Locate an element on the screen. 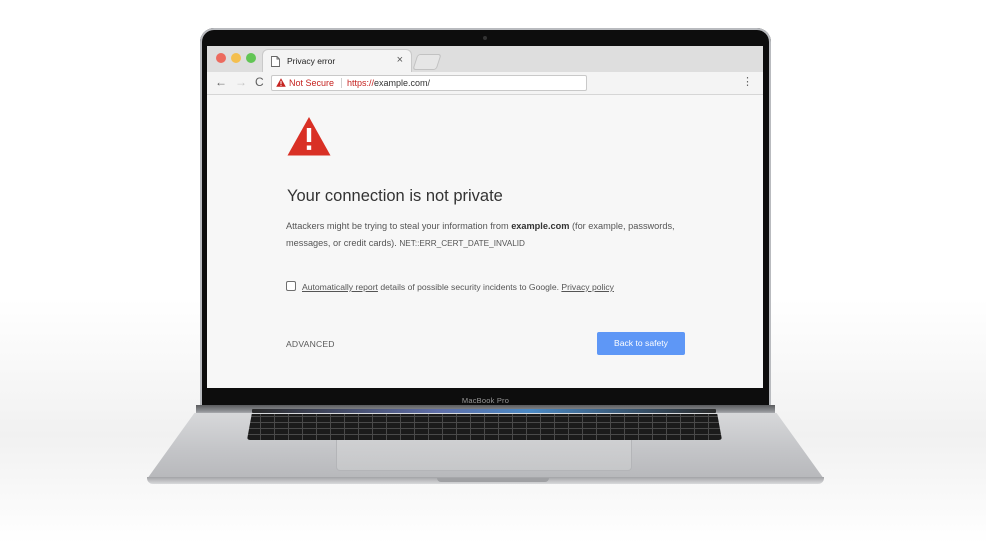 The image size is (986, 544). device-label: MacBook Pro is located at coordinates (485, 400).